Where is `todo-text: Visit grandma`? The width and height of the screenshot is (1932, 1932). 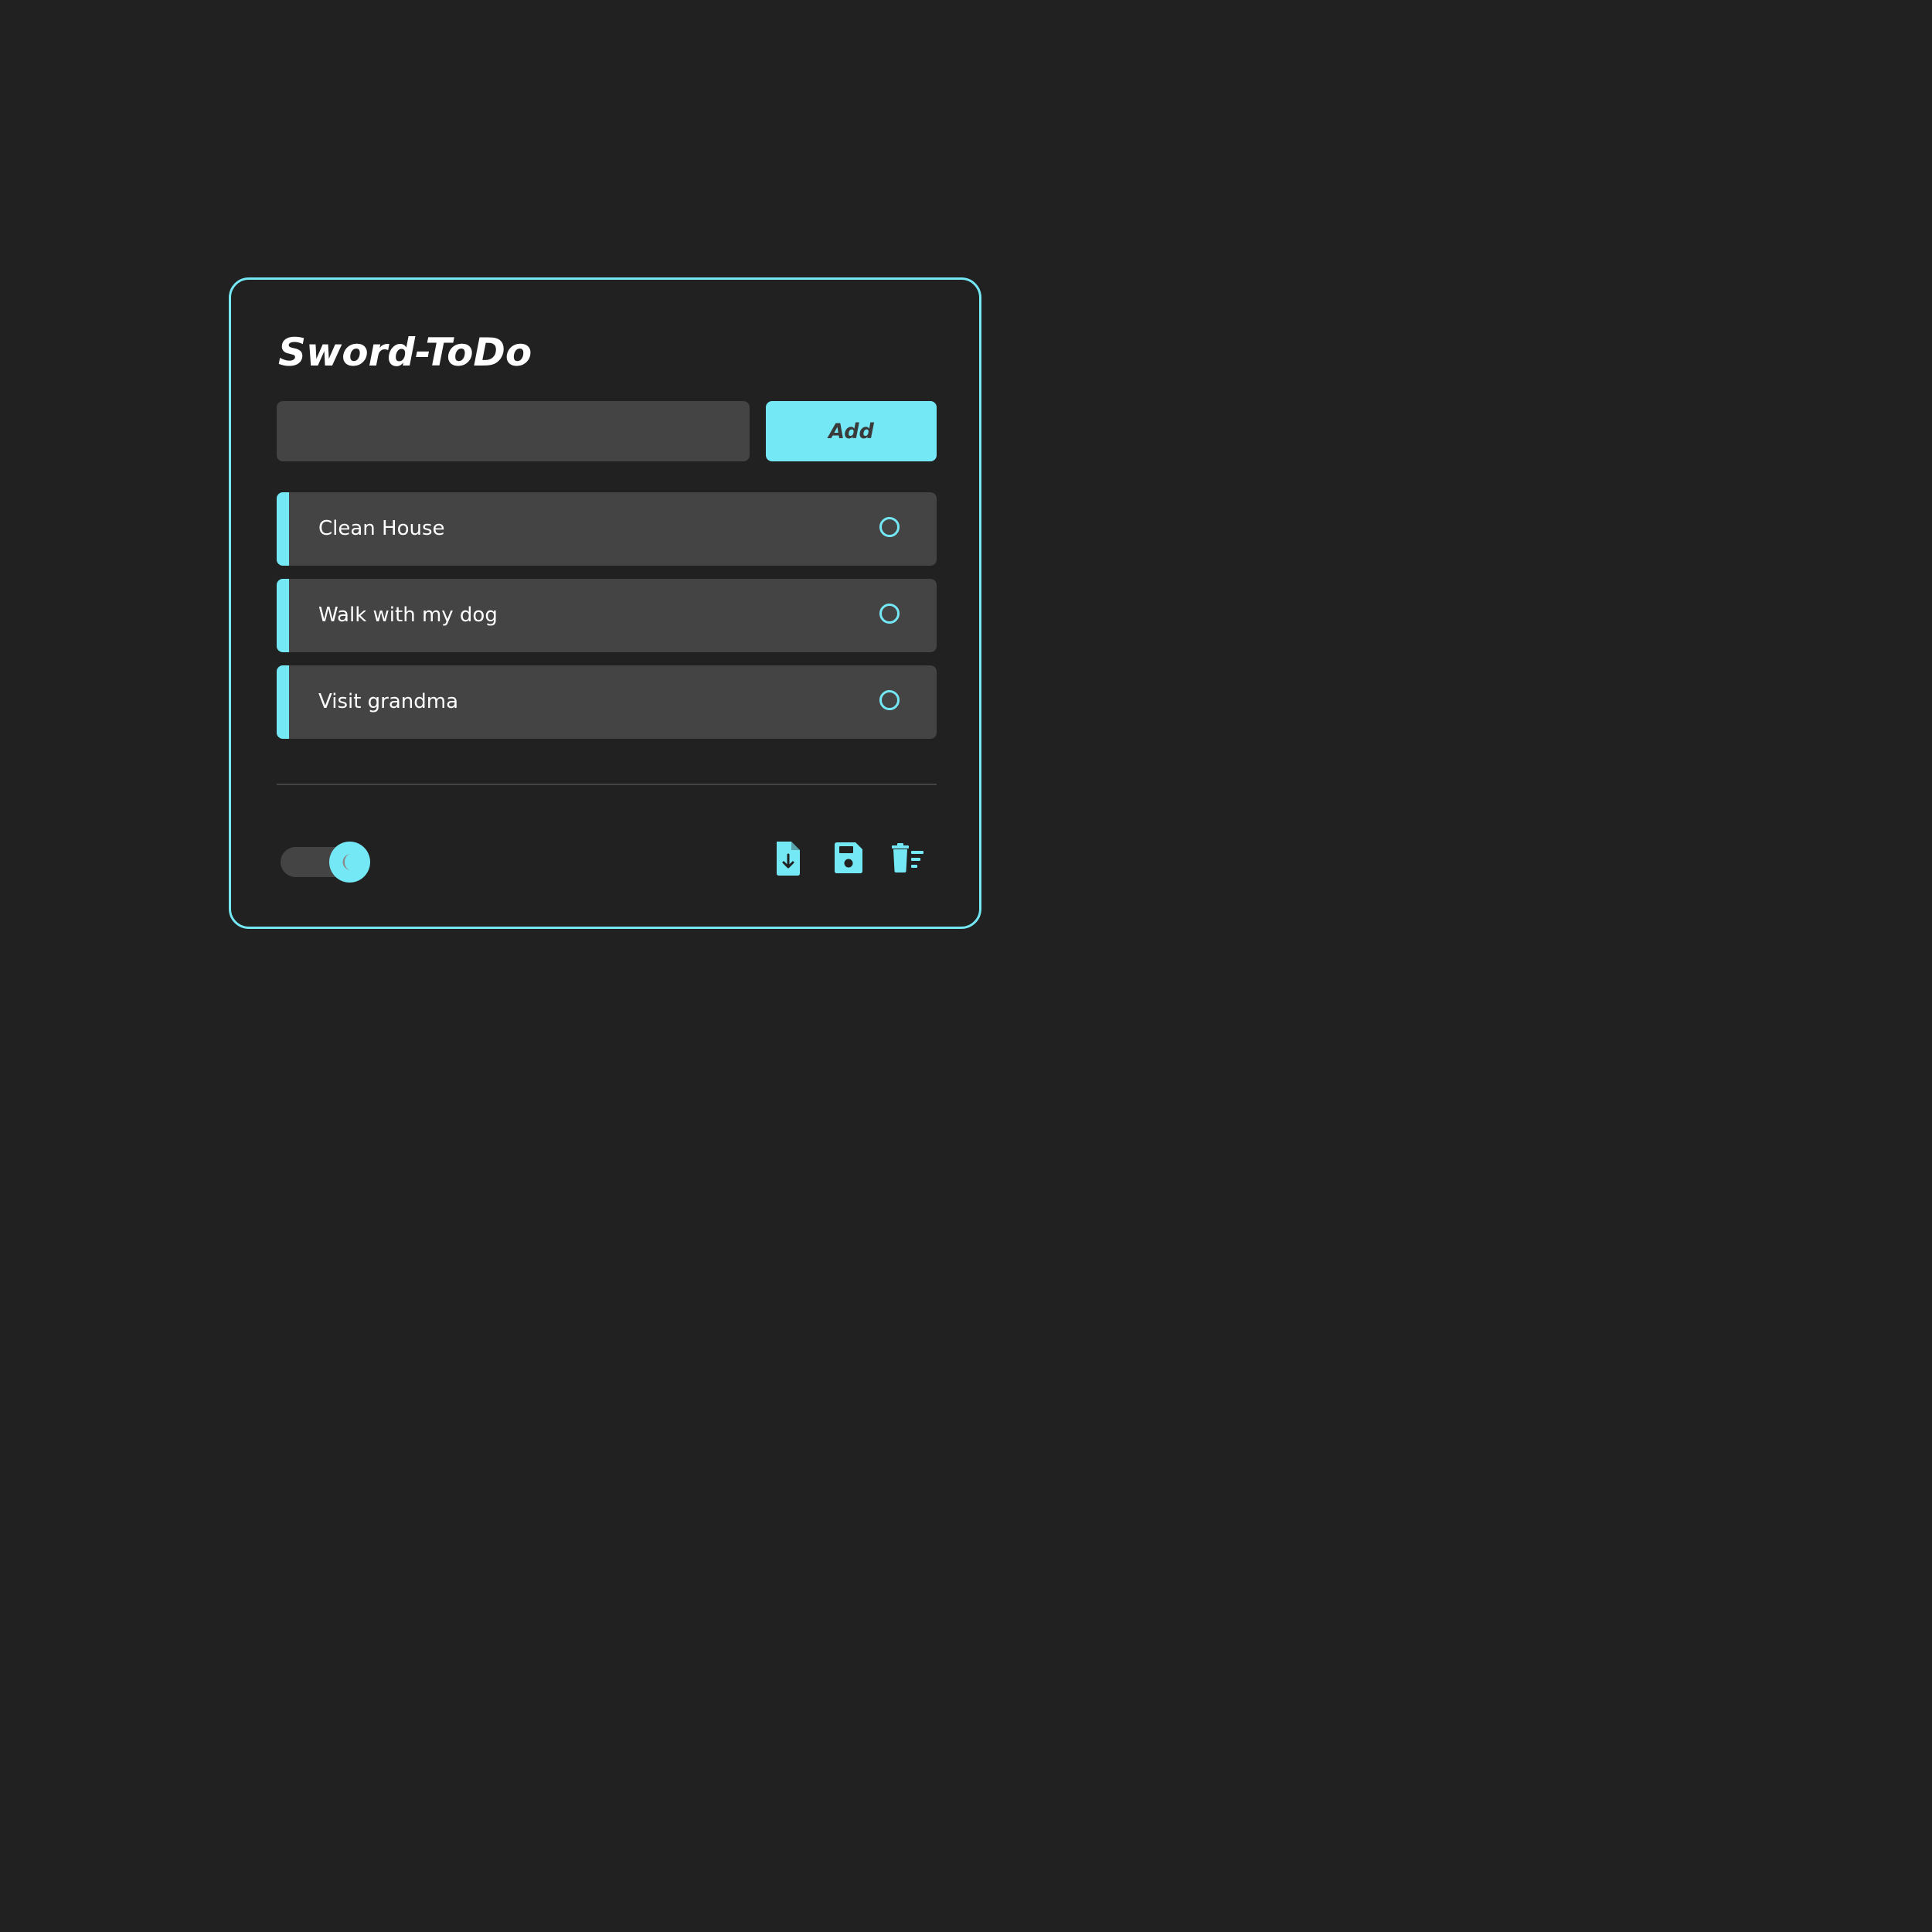
todo-text: Visit grandma is located at coordinates (388, 702).